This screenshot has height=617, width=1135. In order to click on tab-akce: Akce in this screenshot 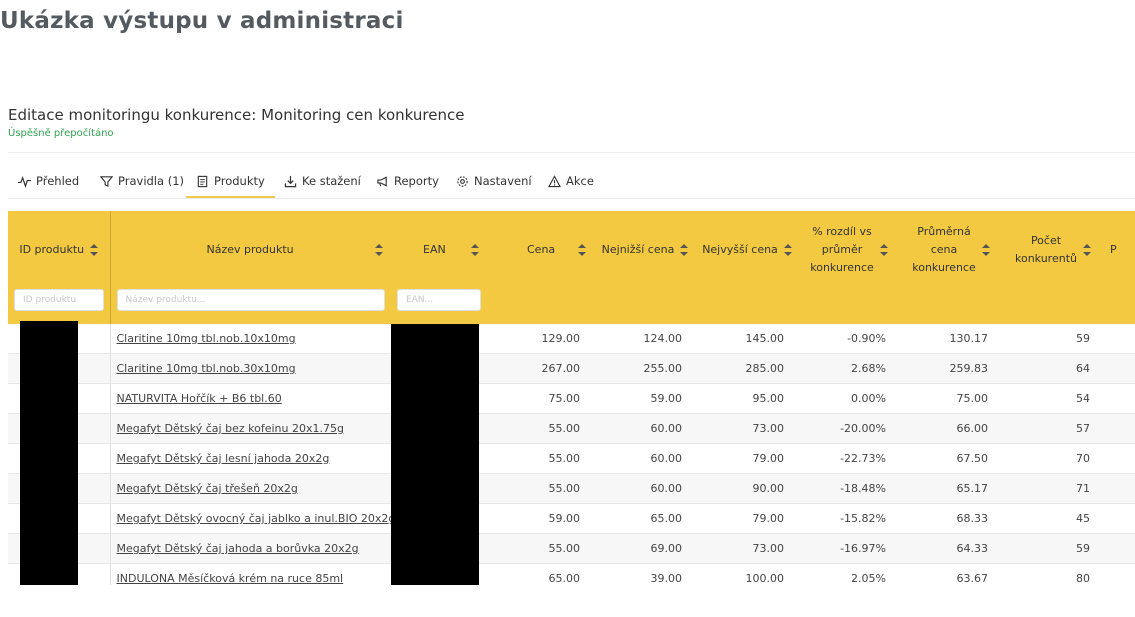, I will do `click(571, 181)`.